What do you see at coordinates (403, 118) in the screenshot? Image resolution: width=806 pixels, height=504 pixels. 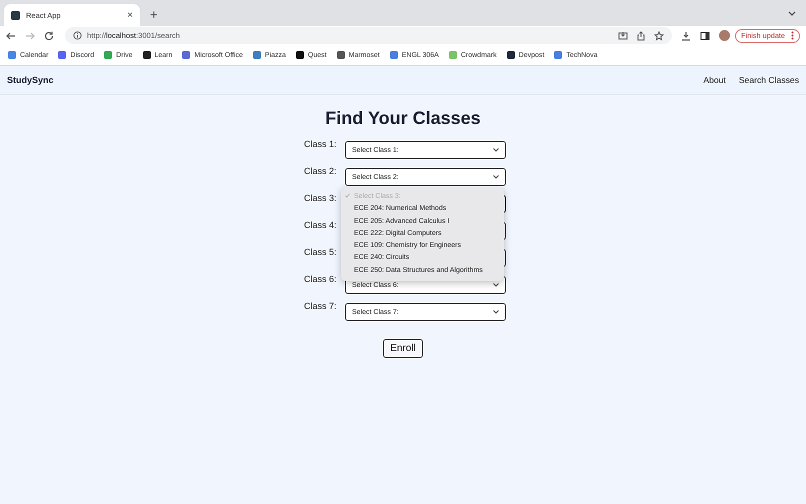 I see `page-heading: Find Your Classes` at bounding box center [403, 118].